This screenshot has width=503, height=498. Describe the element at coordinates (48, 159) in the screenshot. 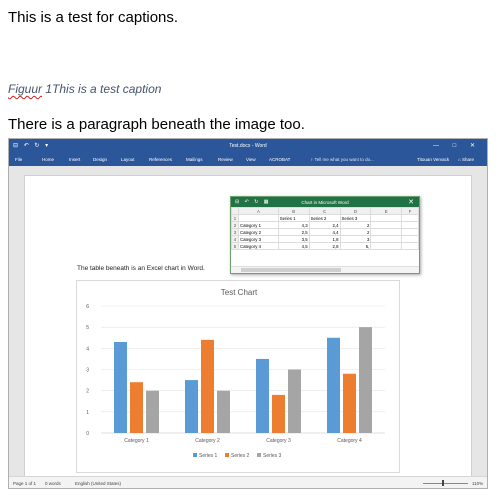

I see `tab-home: Home` at that location.